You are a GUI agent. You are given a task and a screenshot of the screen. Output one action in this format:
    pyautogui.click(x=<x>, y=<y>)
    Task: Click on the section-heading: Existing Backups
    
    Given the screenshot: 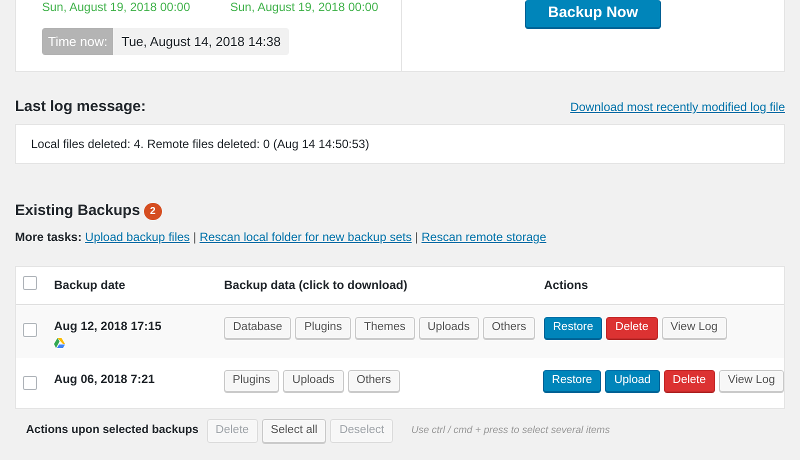 What is the action you would take?
    pyautogui.click(x=77, y=211)
    